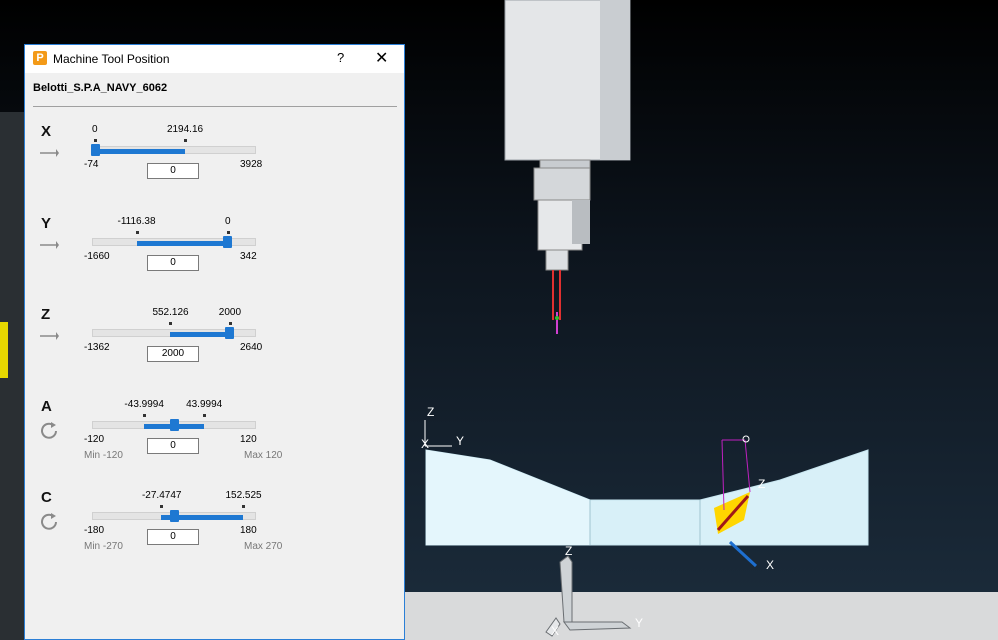 Image resolution: width=998 pixels, height=640 pixels. I want to click on axis-x-high-limit: 2194.16, so click(185, 129).